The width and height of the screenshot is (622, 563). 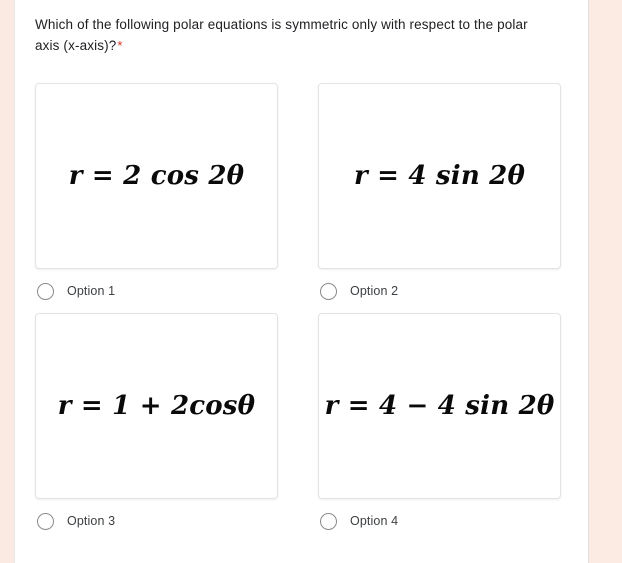 I want to click on options-column-spacer-bottom, so click(x=298, y=428).